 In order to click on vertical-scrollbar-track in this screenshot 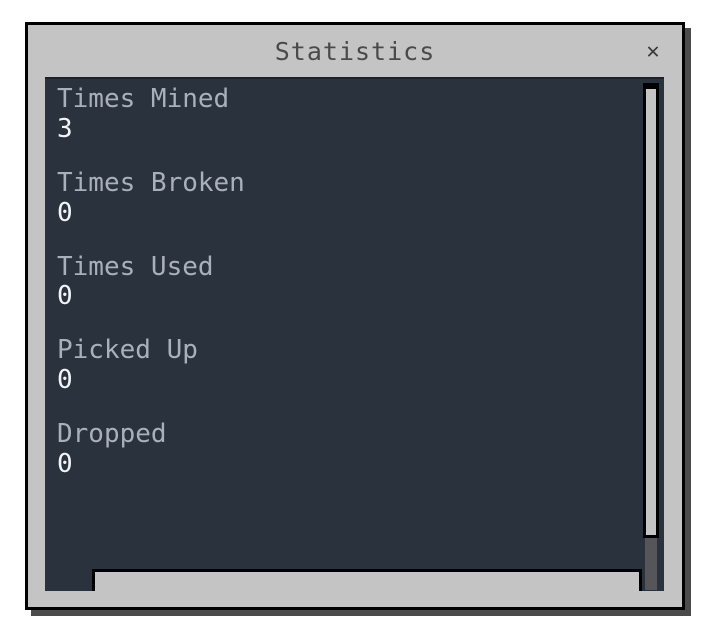, I will do `click(651, 335)`.